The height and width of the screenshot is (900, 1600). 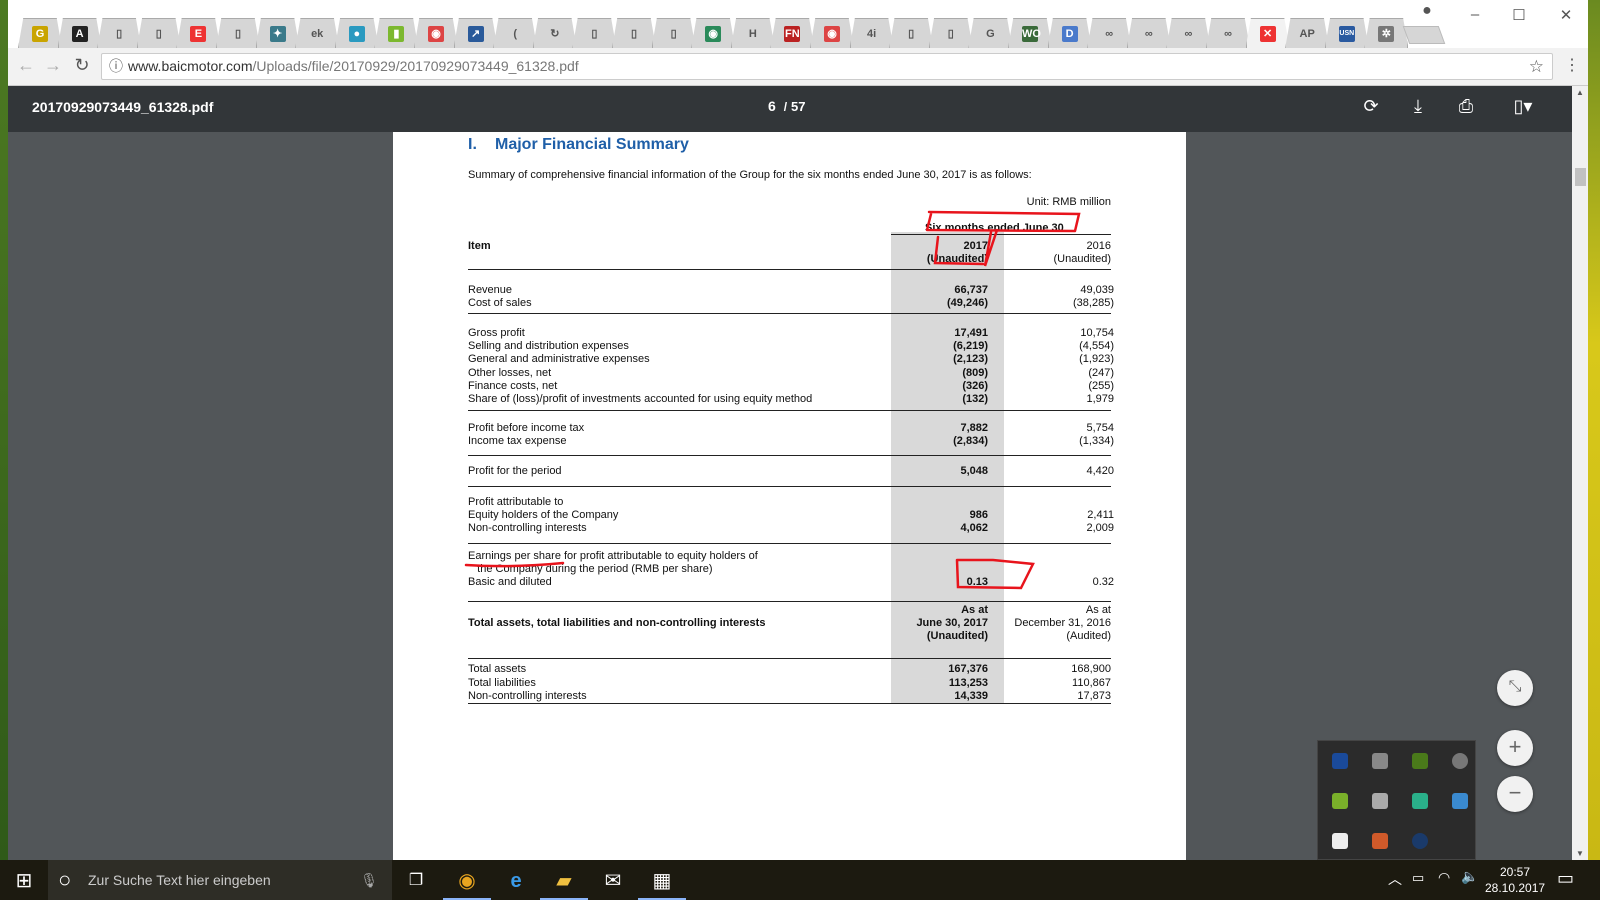 I want to click on info-icon: ⓘ, so click(x=116, y=66).